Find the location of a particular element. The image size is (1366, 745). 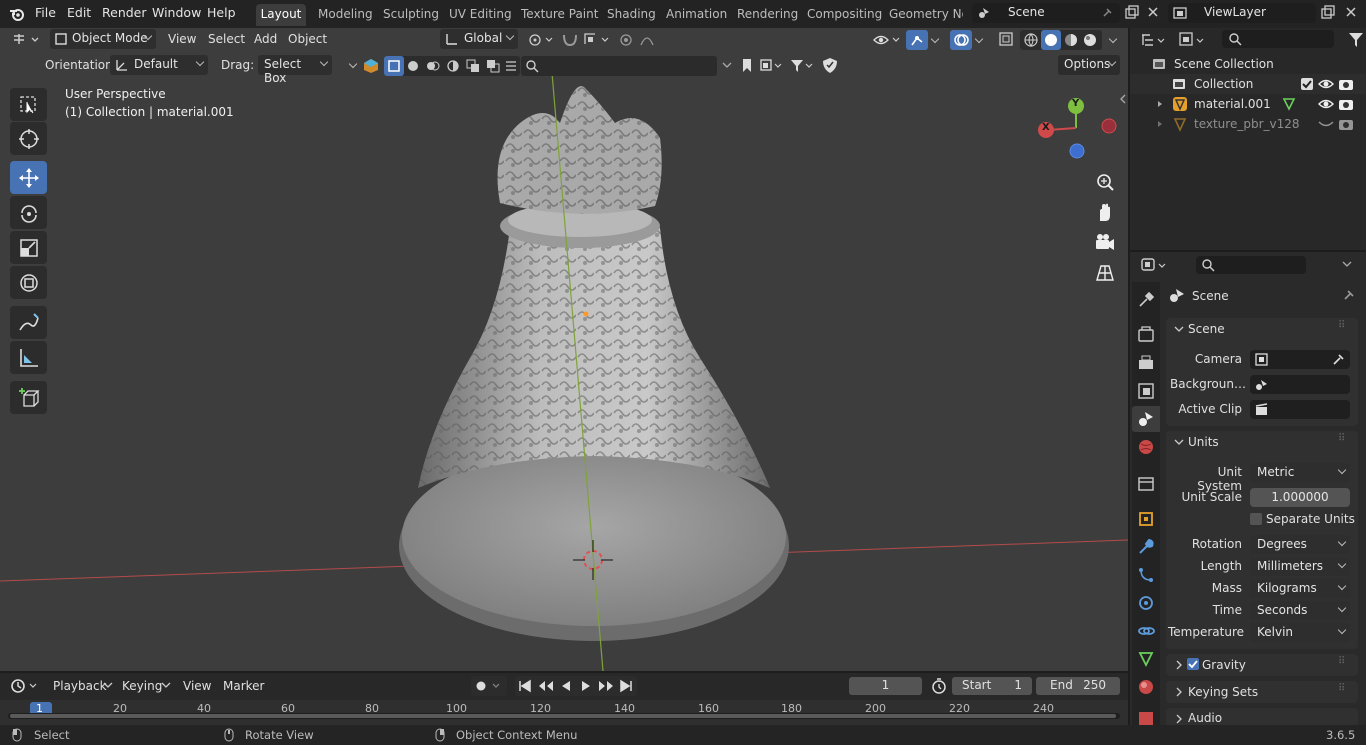

sidebar-toggle-icon is located at coordinates (1123, 99).